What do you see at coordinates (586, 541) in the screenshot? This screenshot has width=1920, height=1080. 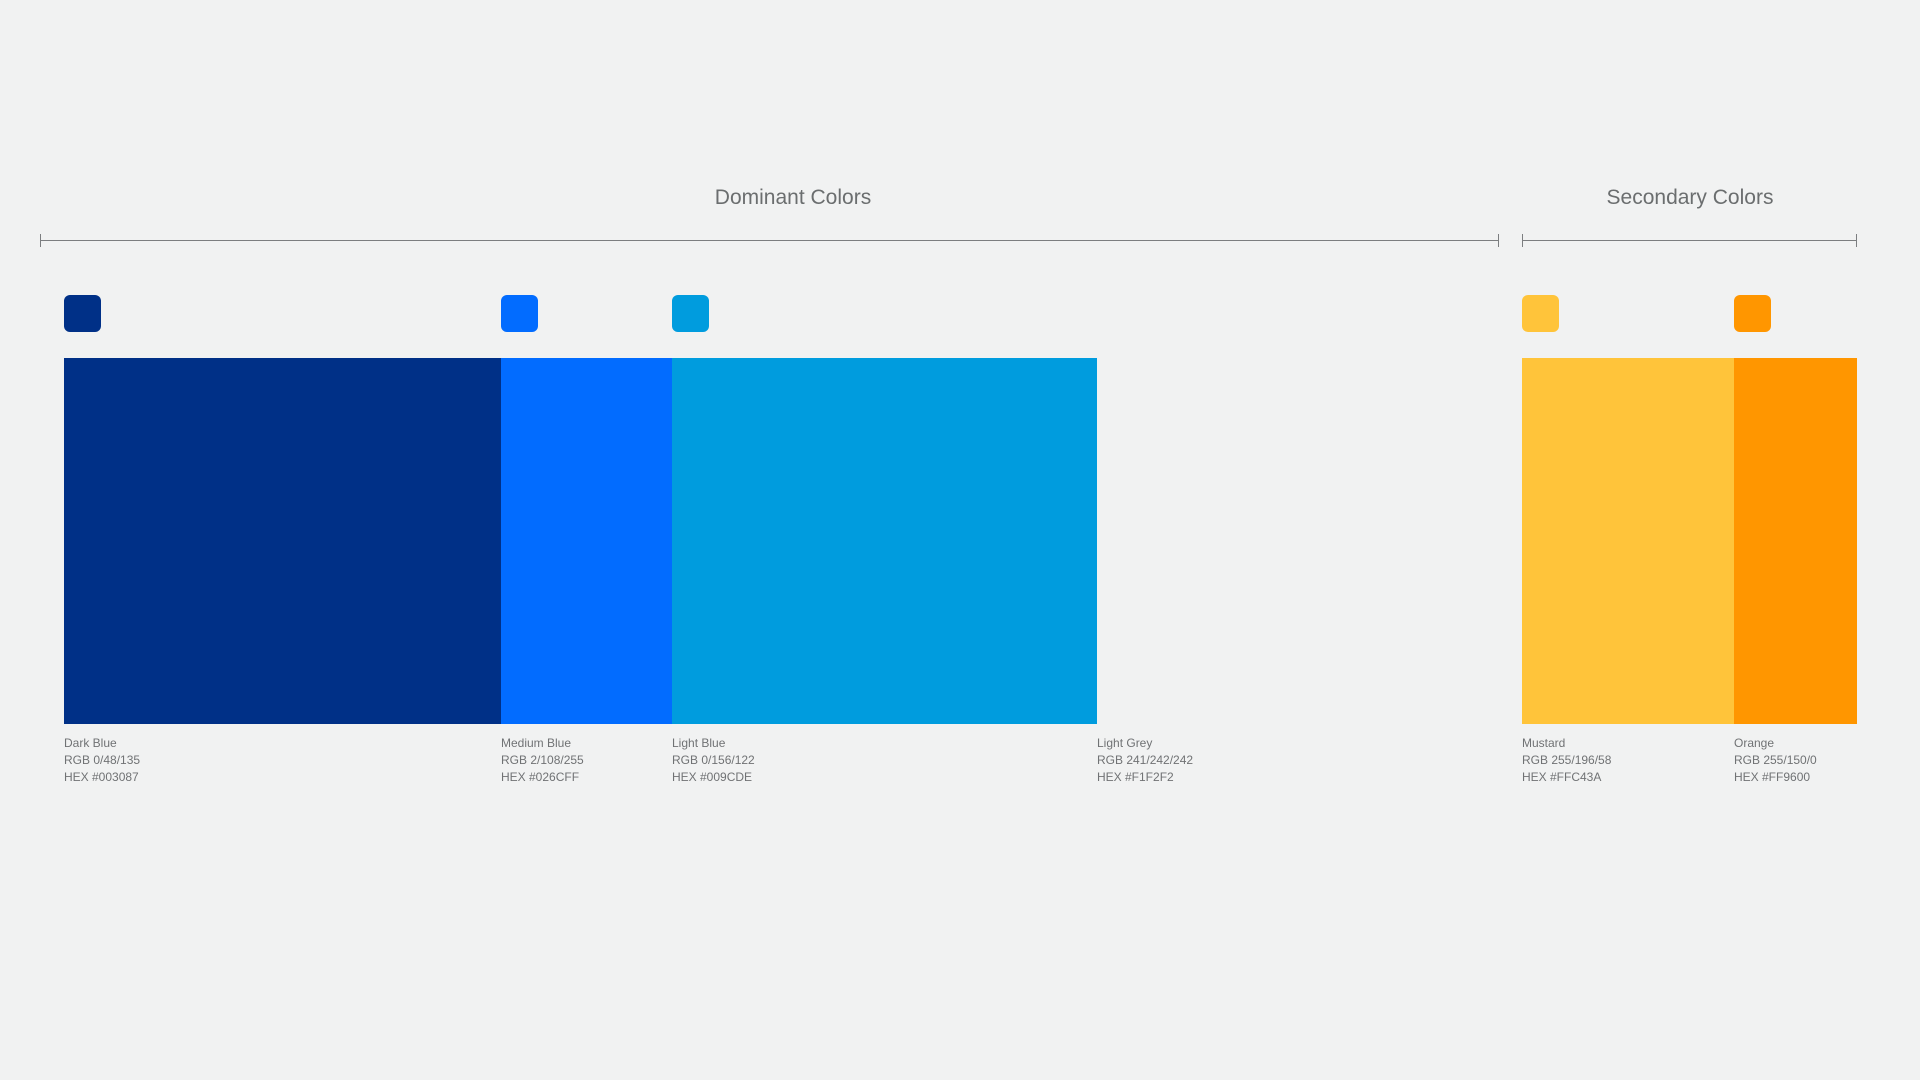 I see `medium-blue-swatch` at bounding box center [586, 541].